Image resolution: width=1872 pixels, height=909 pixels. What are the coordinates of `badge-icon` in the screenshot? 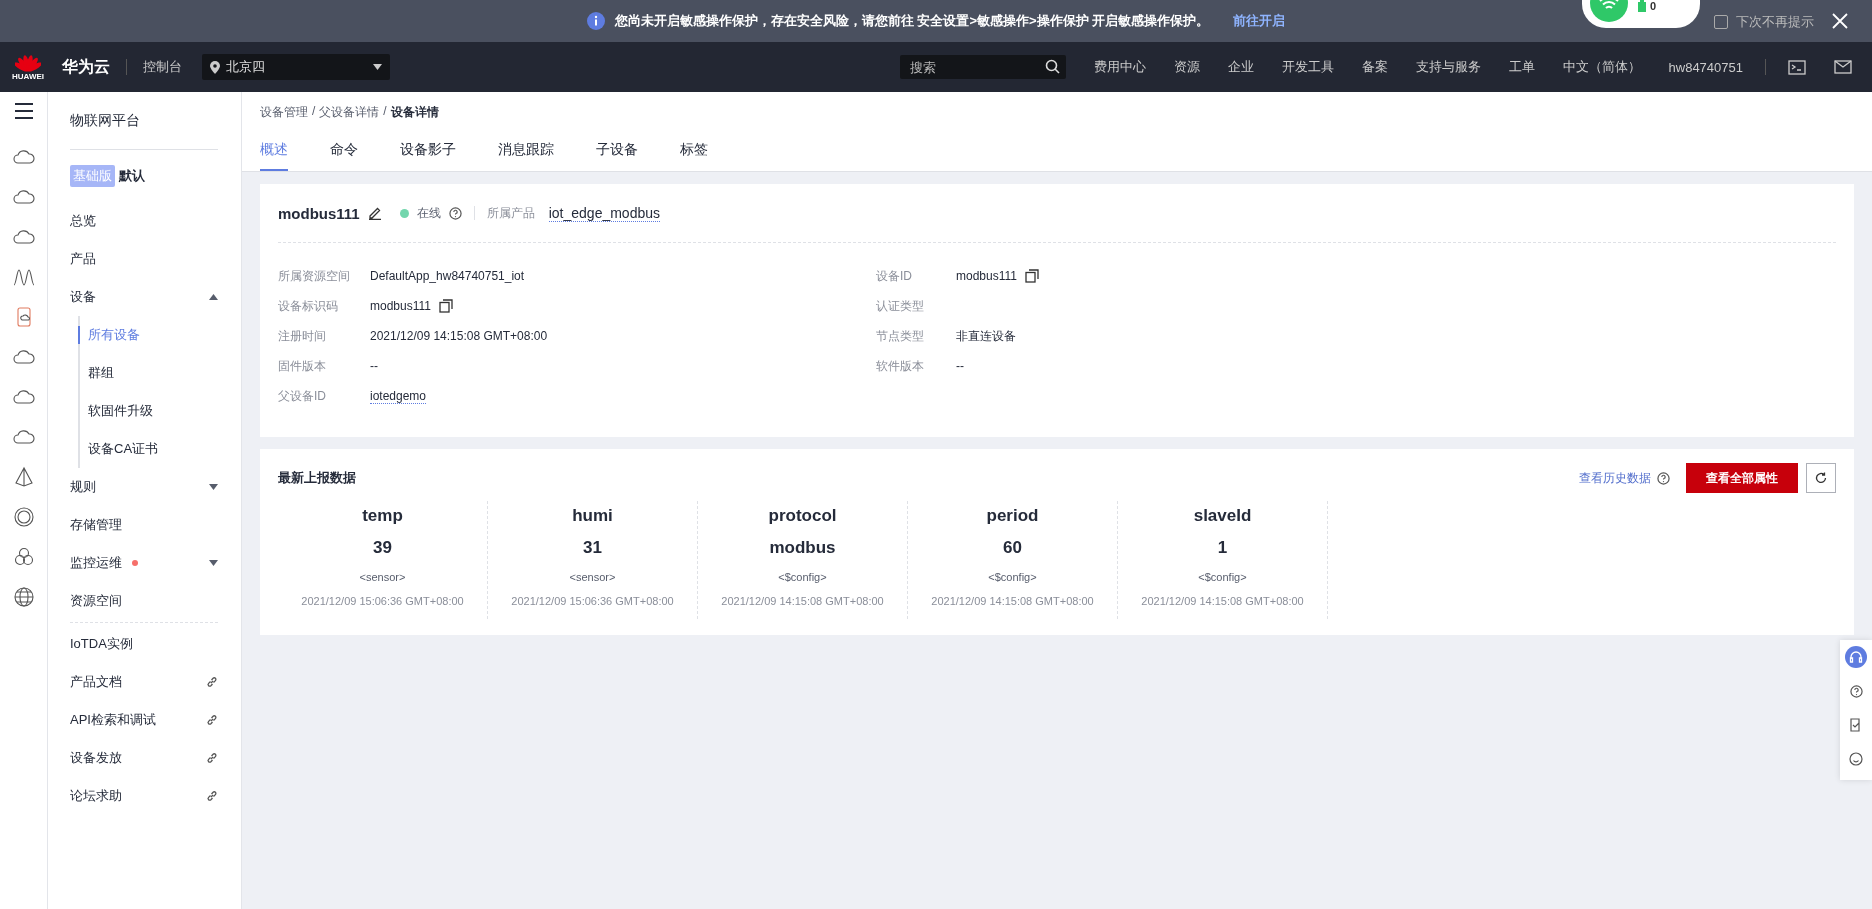 It's located at (23, 517).